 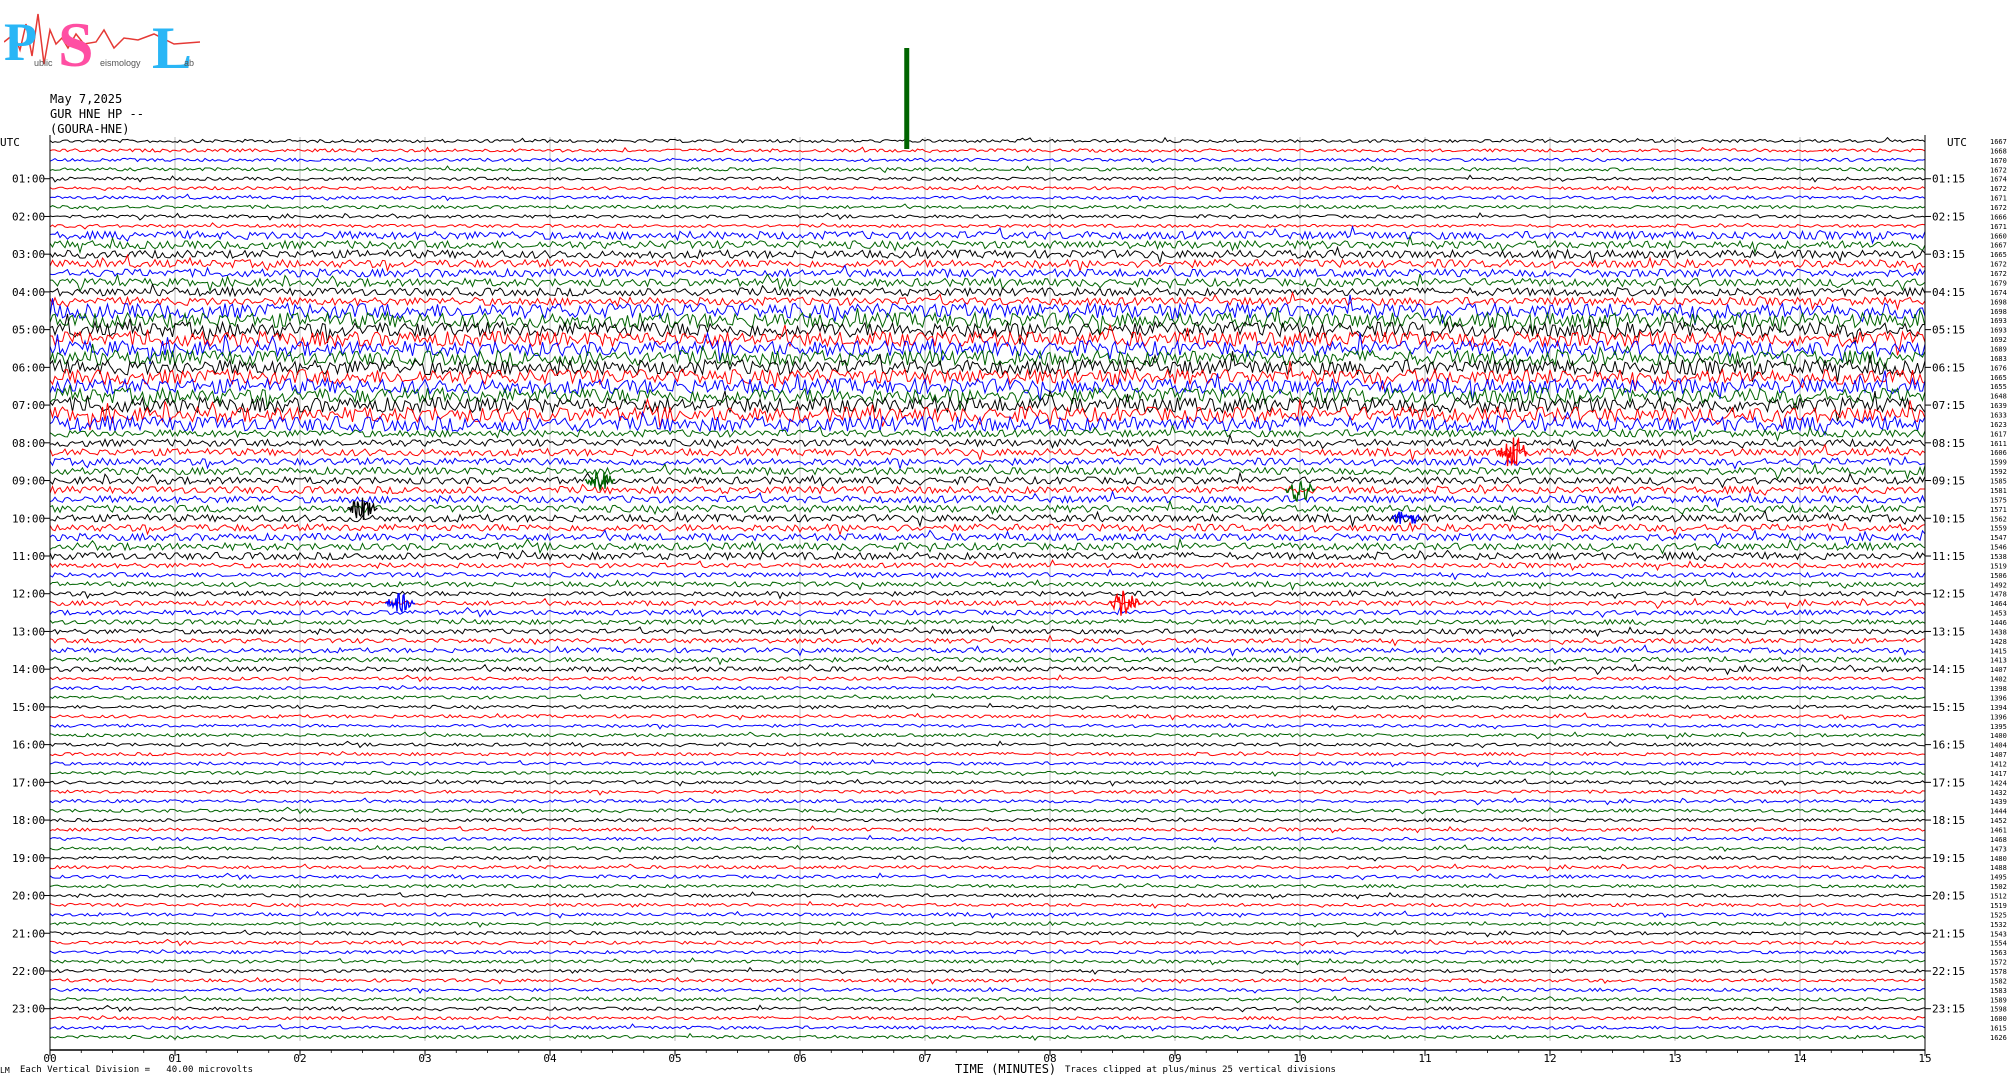 I want to click on trace-offset-label: 1671, so click(x=1998, y=199).